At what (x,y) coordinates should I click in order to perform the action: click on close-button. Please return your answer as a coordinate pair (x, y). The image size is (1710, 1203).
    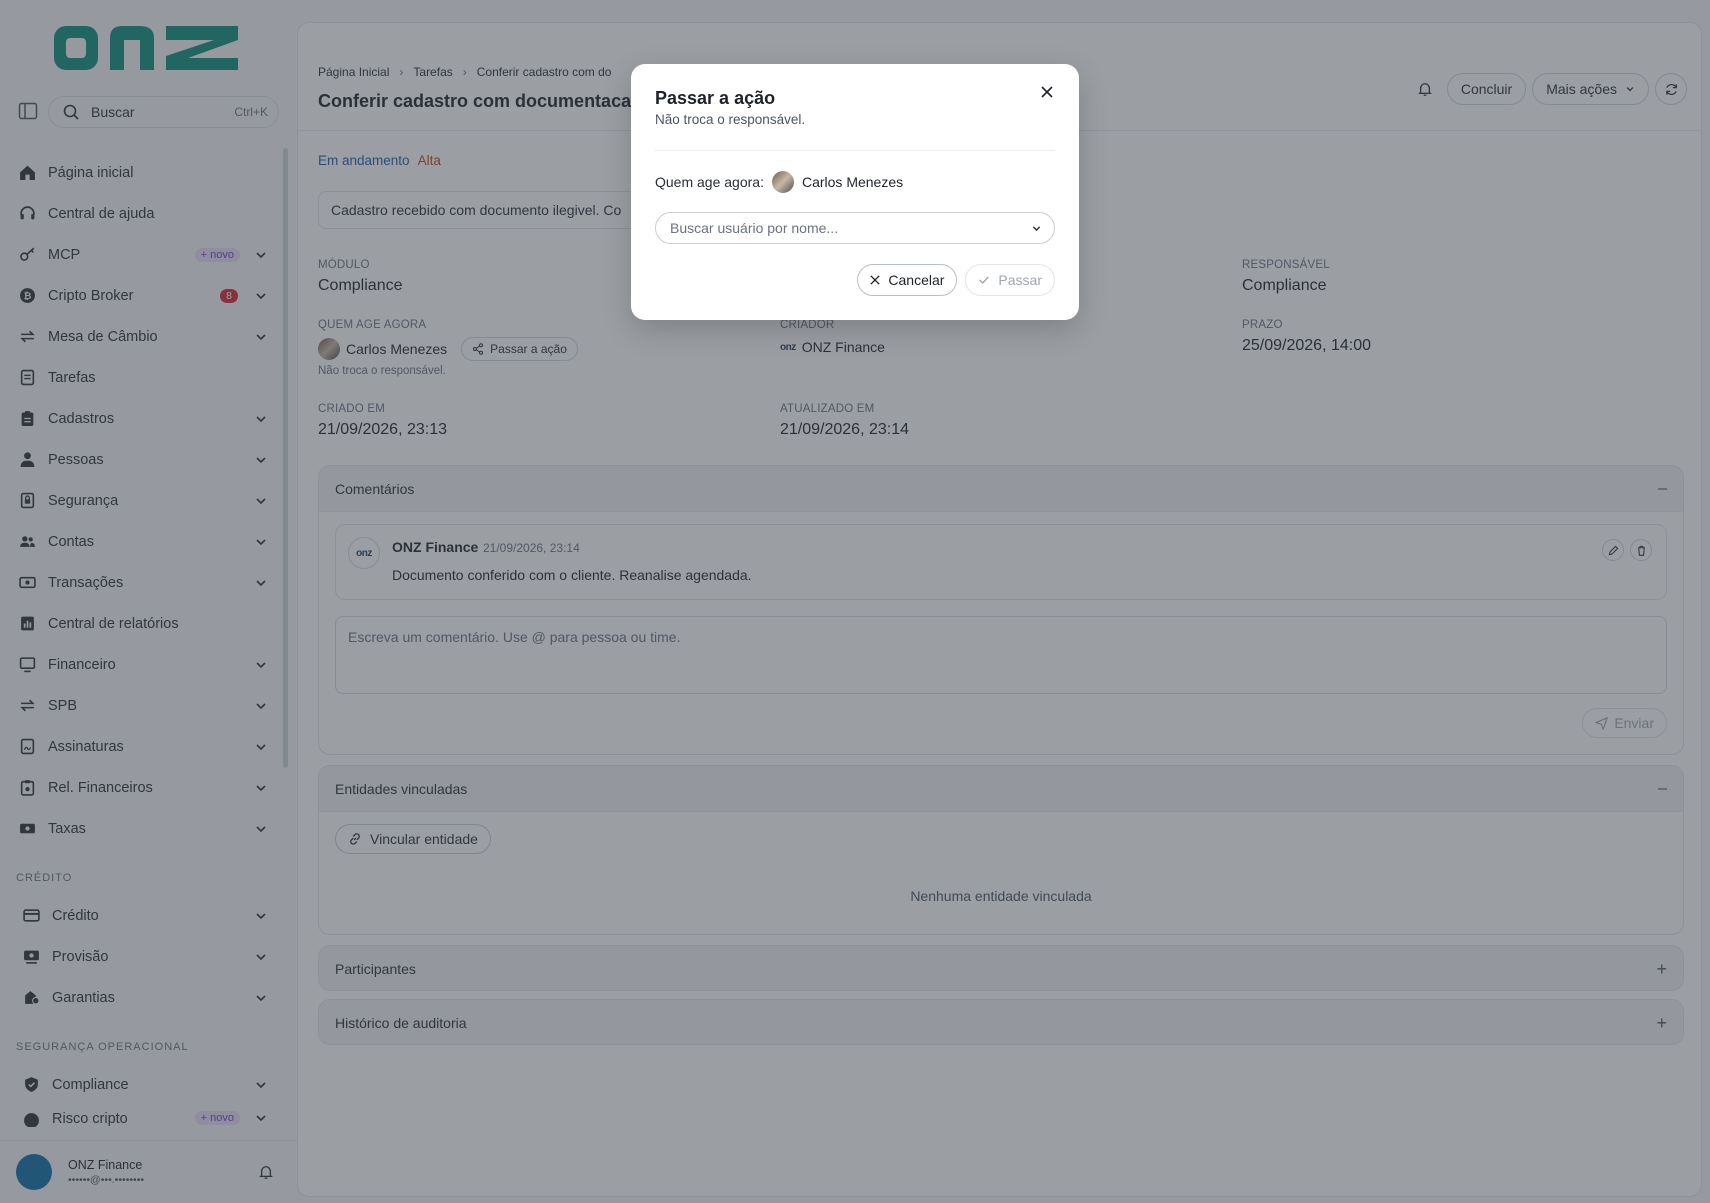
    Looking at the image, I should click on (1047, 92).